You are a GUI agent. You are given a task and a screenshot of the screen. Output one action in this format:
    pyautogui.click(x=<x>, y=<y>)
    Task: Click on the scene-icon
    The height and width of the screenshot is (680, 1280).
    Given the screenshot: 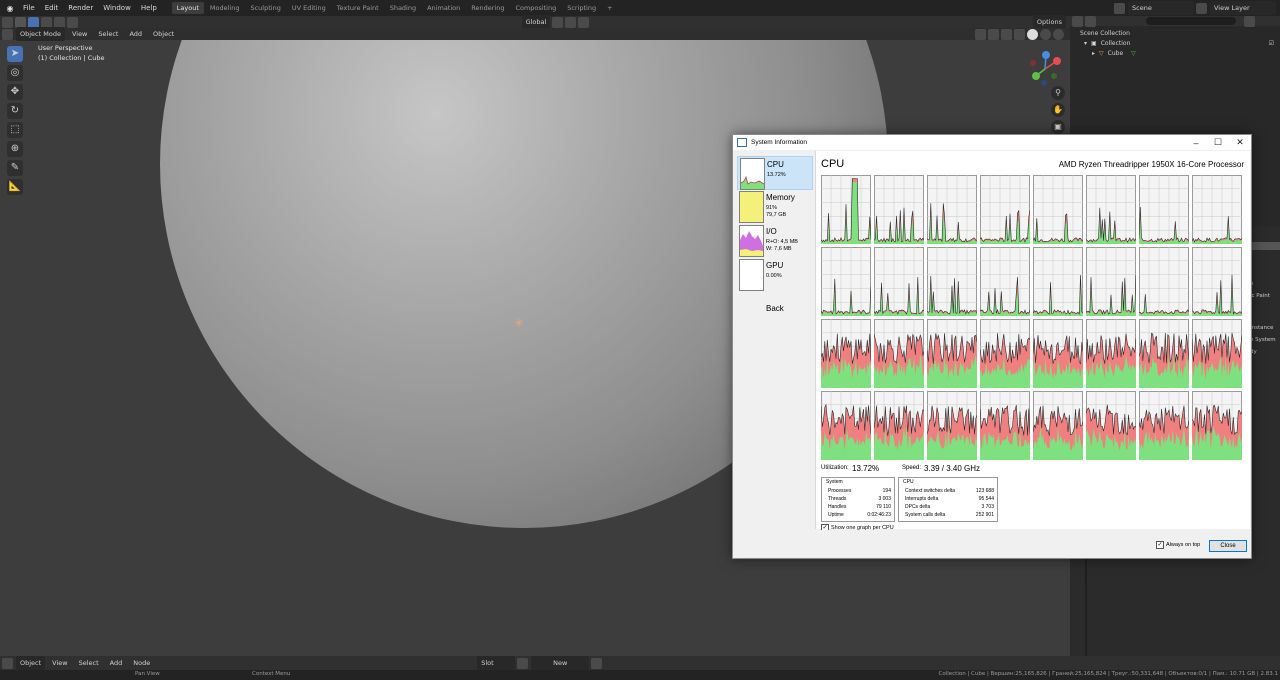 What is the action you would take?
    pyautogui.click(x=1119, y=8)
    